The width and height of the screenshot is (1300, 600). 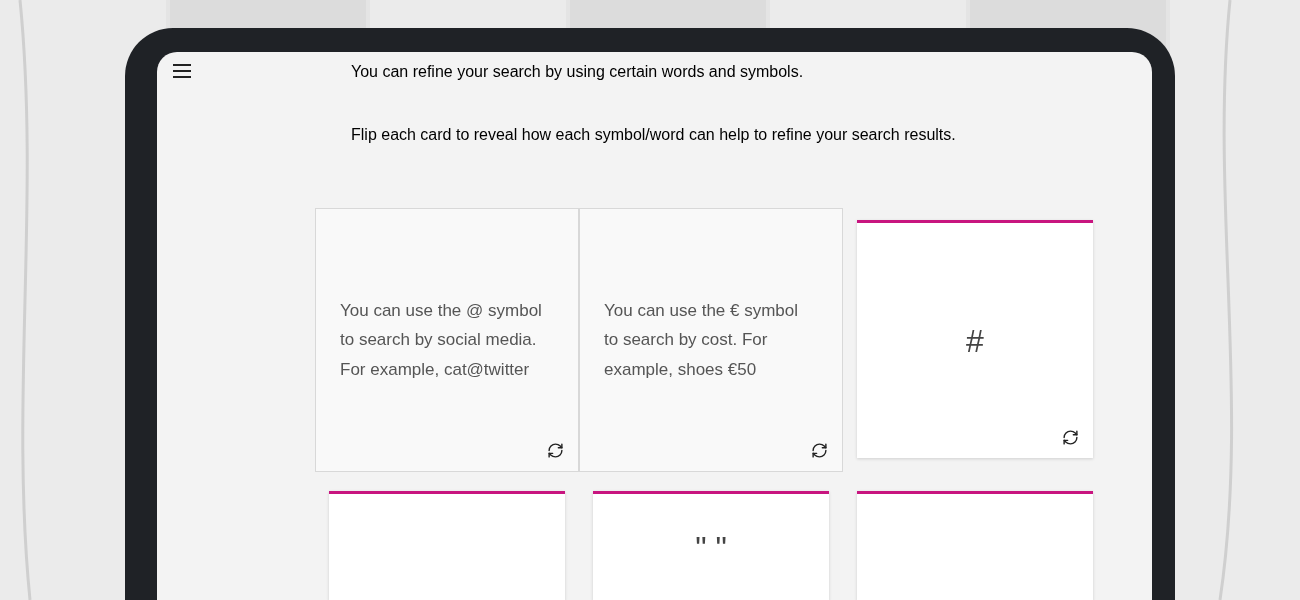 What do you see at coordinates (702, 340) in the screenshot?
I see `card-text: You can use the € symbol to search by cost. For example, shoes €50` at bounding box center [702, 340].